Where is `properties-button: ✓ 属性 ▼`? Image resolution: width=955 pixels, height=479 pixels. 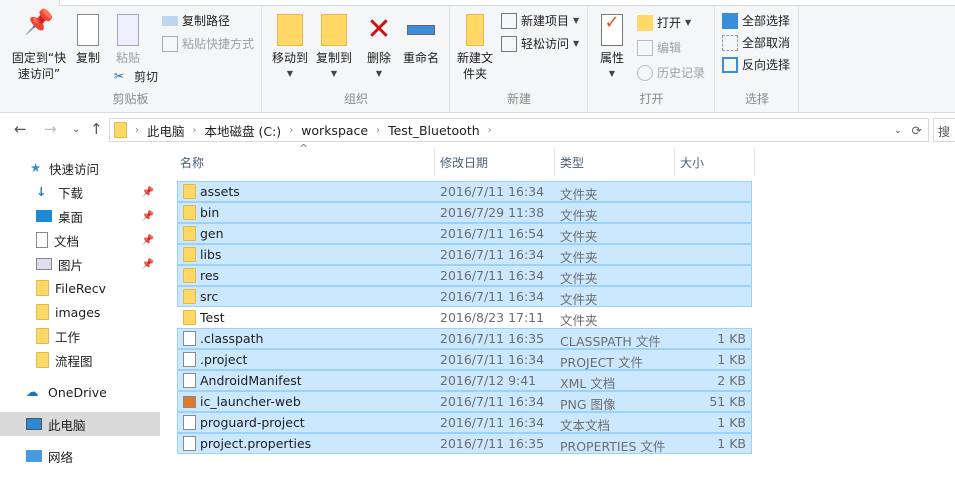 properties-button: ✓ 属性 ▼ is located at coordinates (612, 48).